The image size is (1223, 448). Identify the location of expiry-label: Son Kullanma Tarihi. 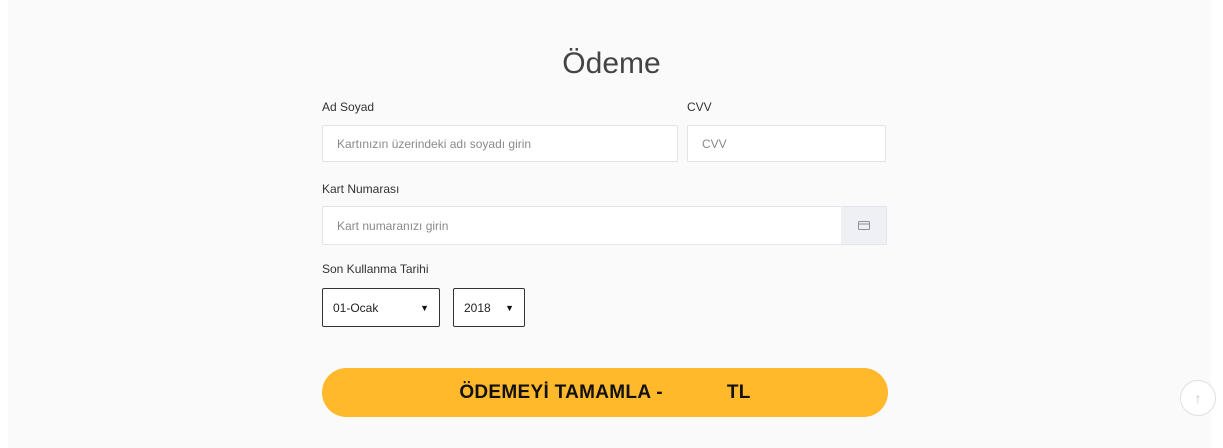
(375, 269).